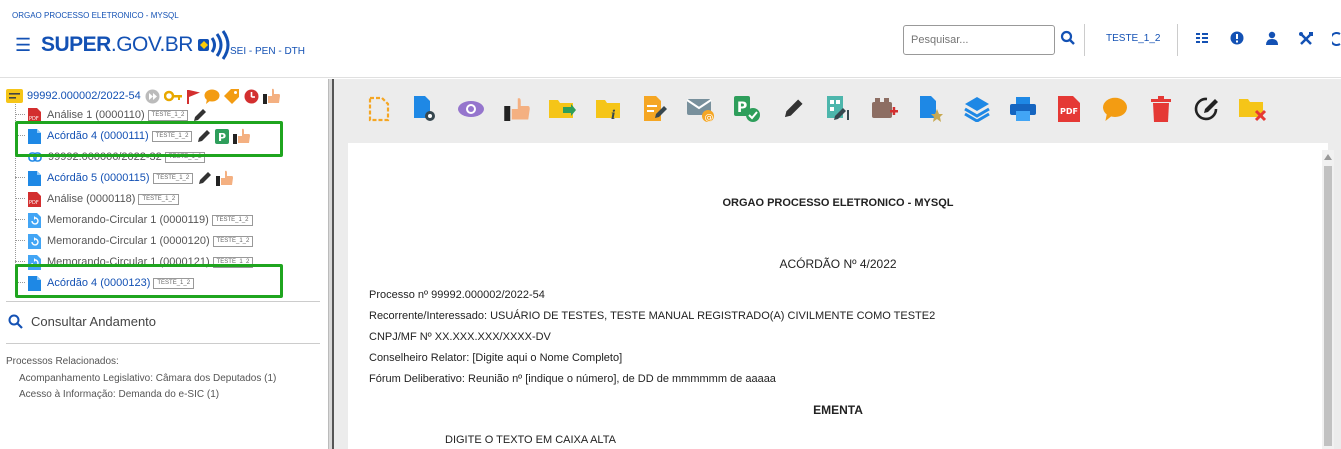 The image size is (1341, 449). What do you see at coordinates (152, 96) in the screenshot?
I see `forward-icon` at bounding box center [152, 96].